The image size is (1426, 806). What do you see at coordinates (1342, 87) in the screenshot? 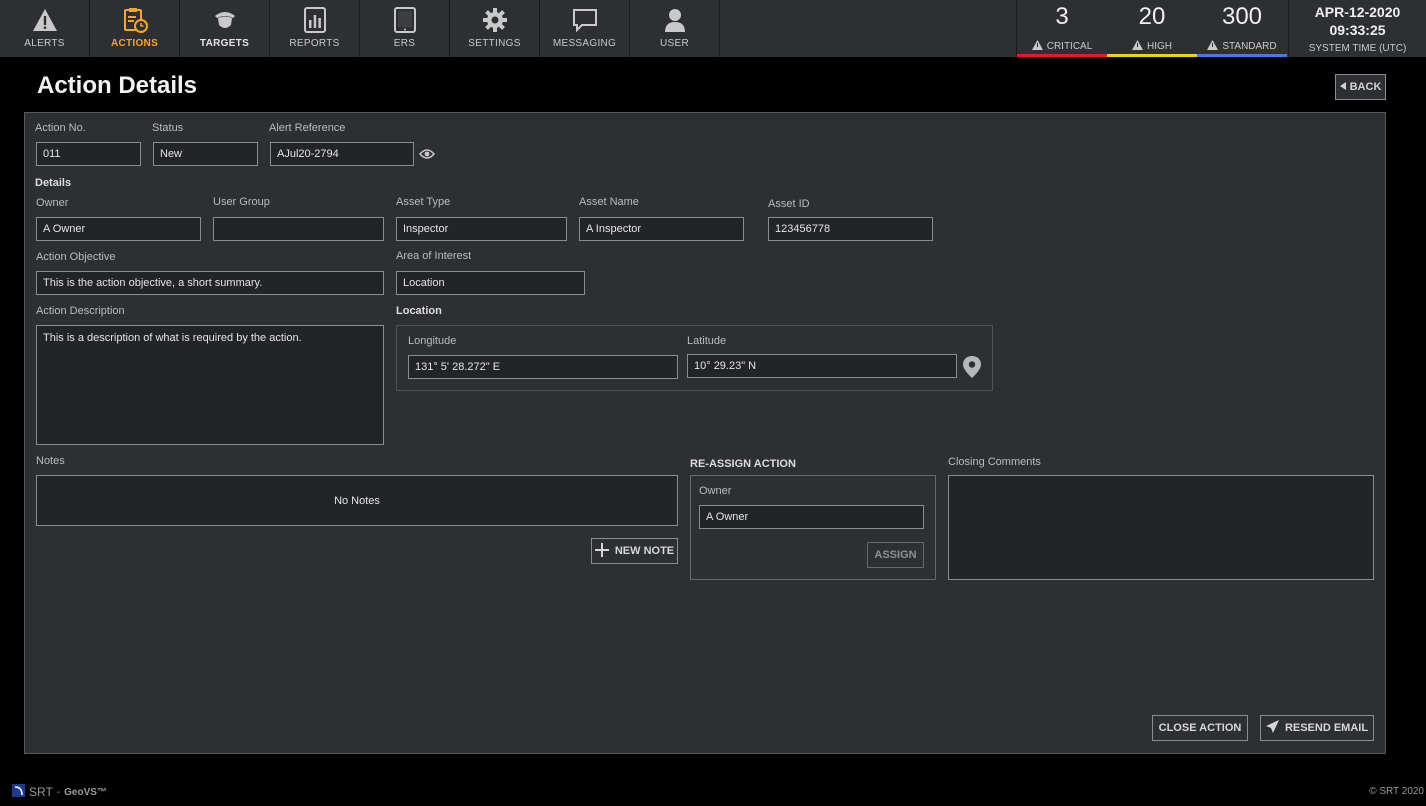
I see `caret-left-icon` at bounding box center [1342, 87].